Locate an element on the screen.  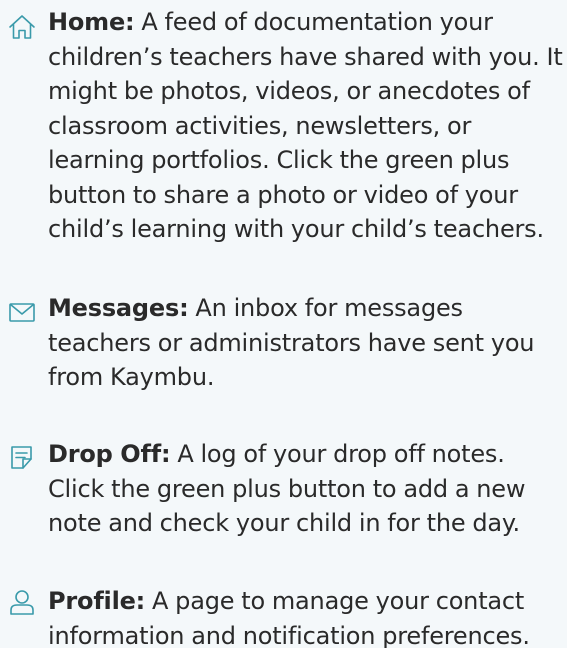
user-icon is located at coordinates (22, 602).